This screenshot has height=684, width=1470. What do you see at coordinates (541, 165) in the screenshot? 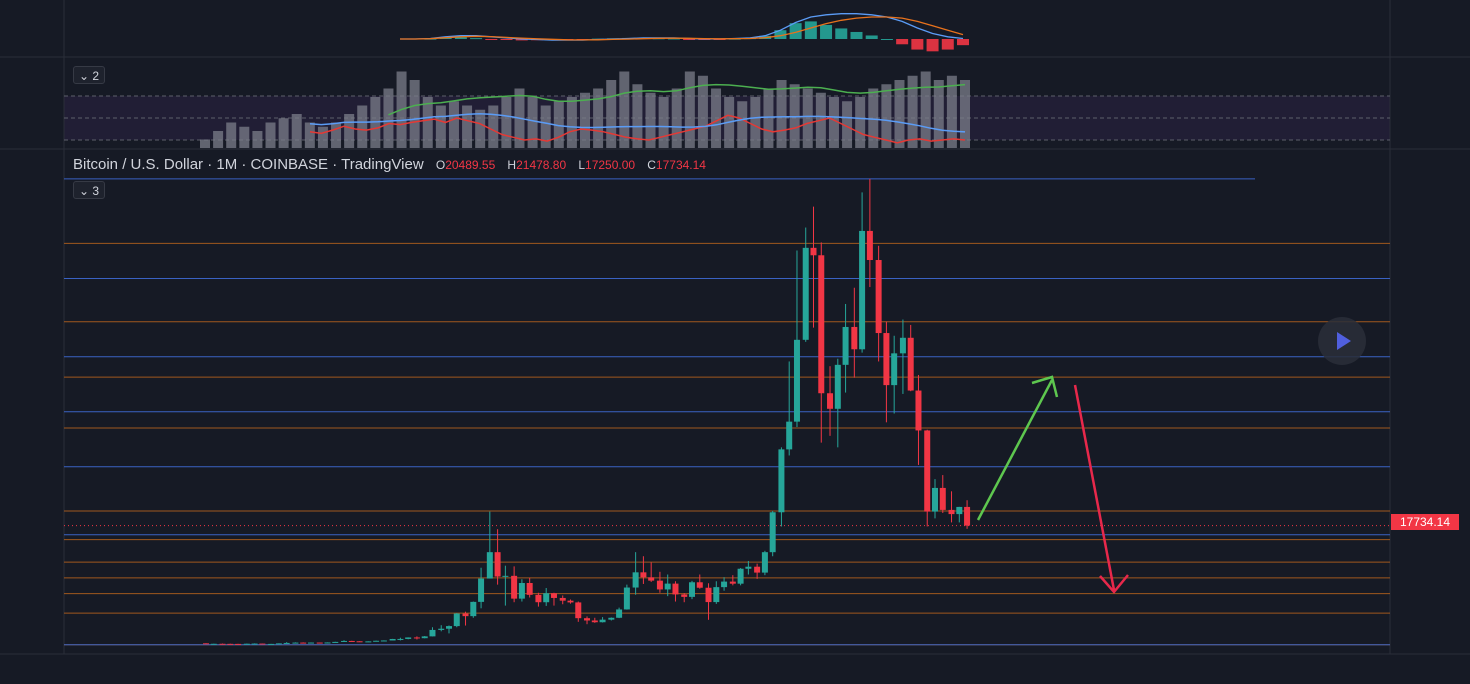
I see `high-value: 21478.80` at bounding box center [541, 165].